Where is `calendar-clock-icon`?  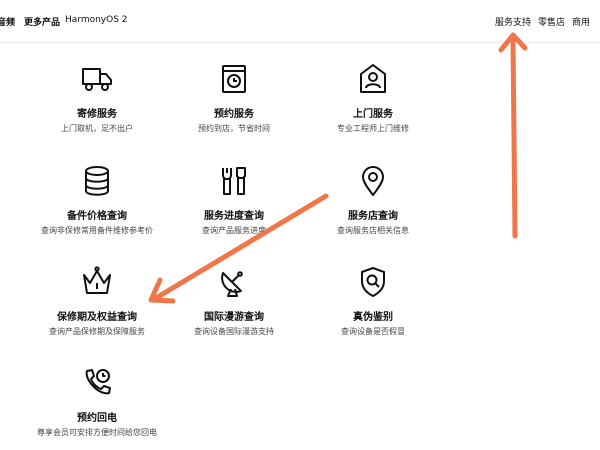
calendar-clock-icon is located at coordinates (234, 79).